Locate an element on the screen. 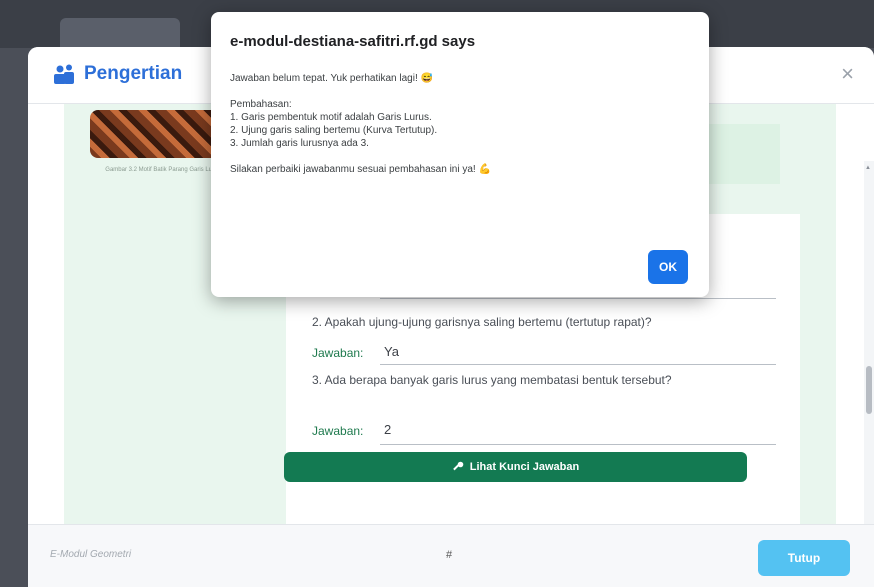  scrollbar: ▲ ▼ is located at coordinates (869, 371).